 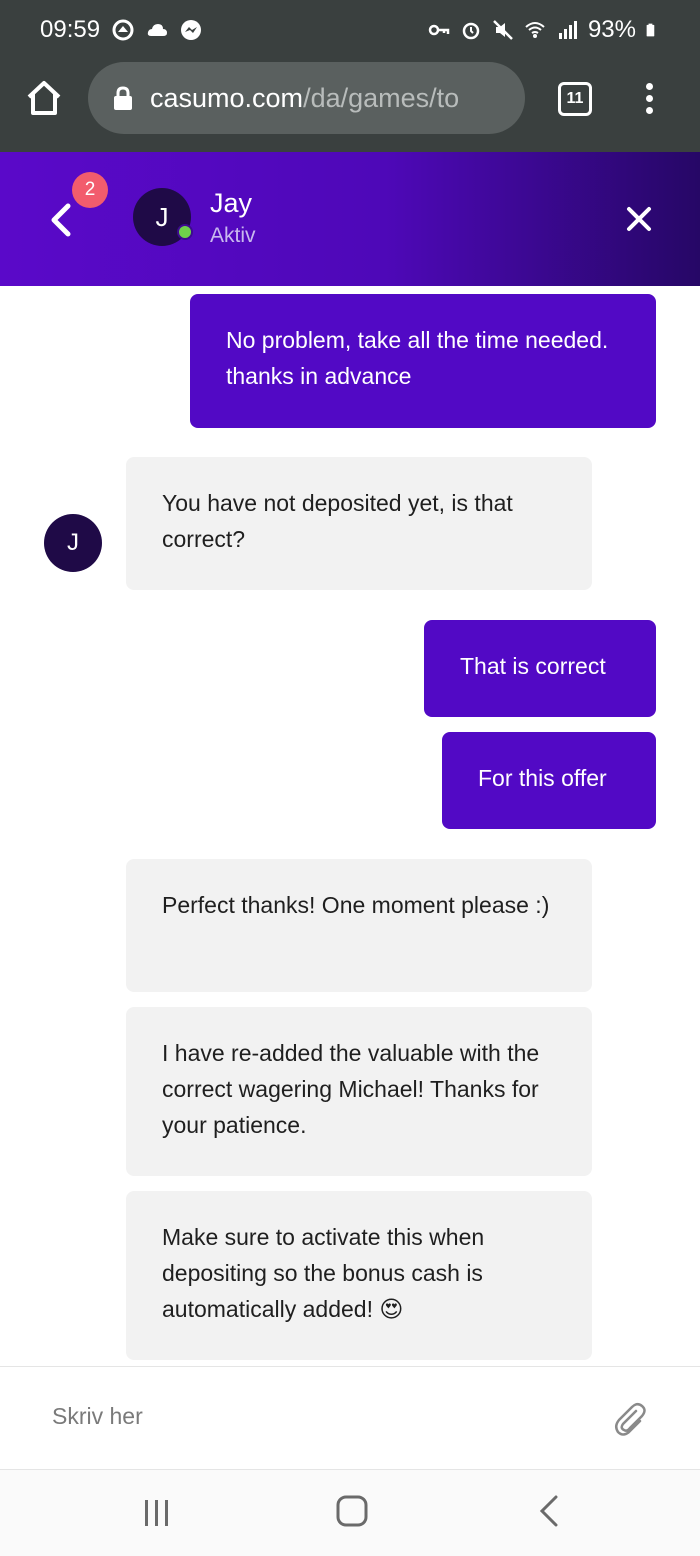 I want to click on mute-icon, so click(x=503, y=30).